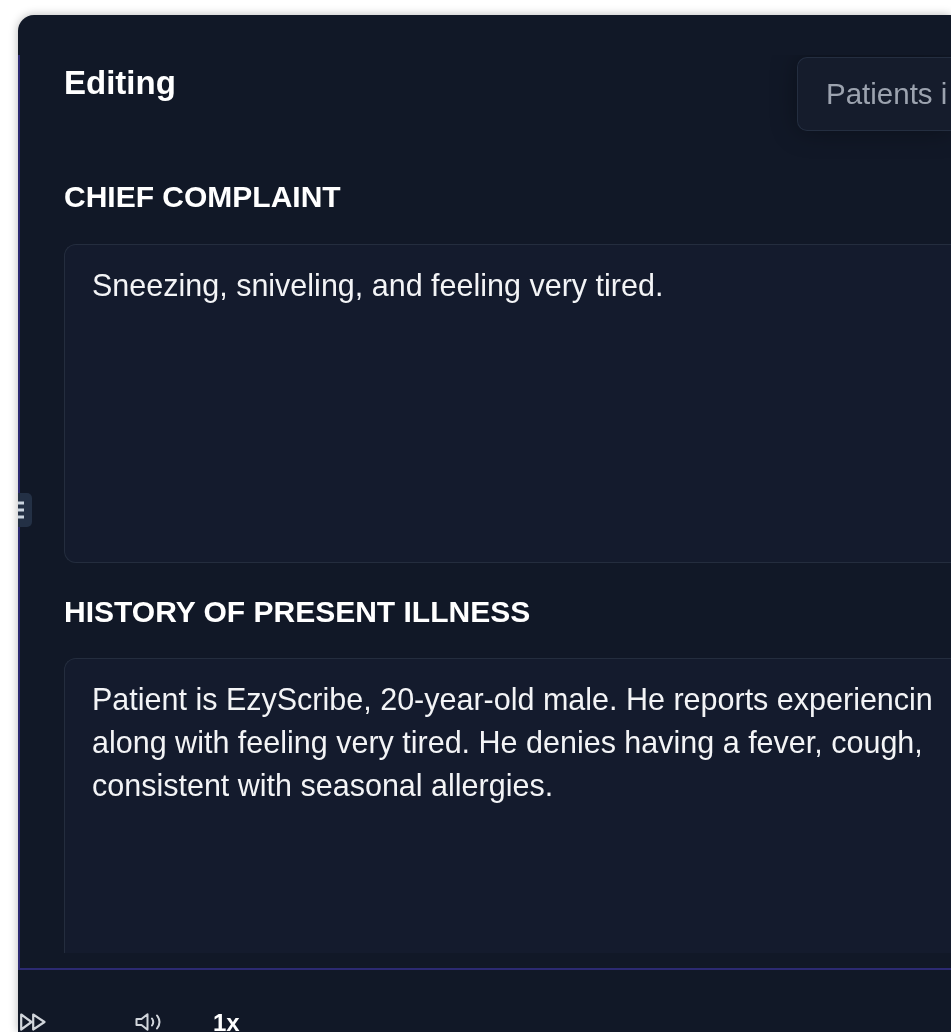  Describe the element at coordinates (874, 94) in the screenshot. I see `patient-search-field: Patients i` at that location.